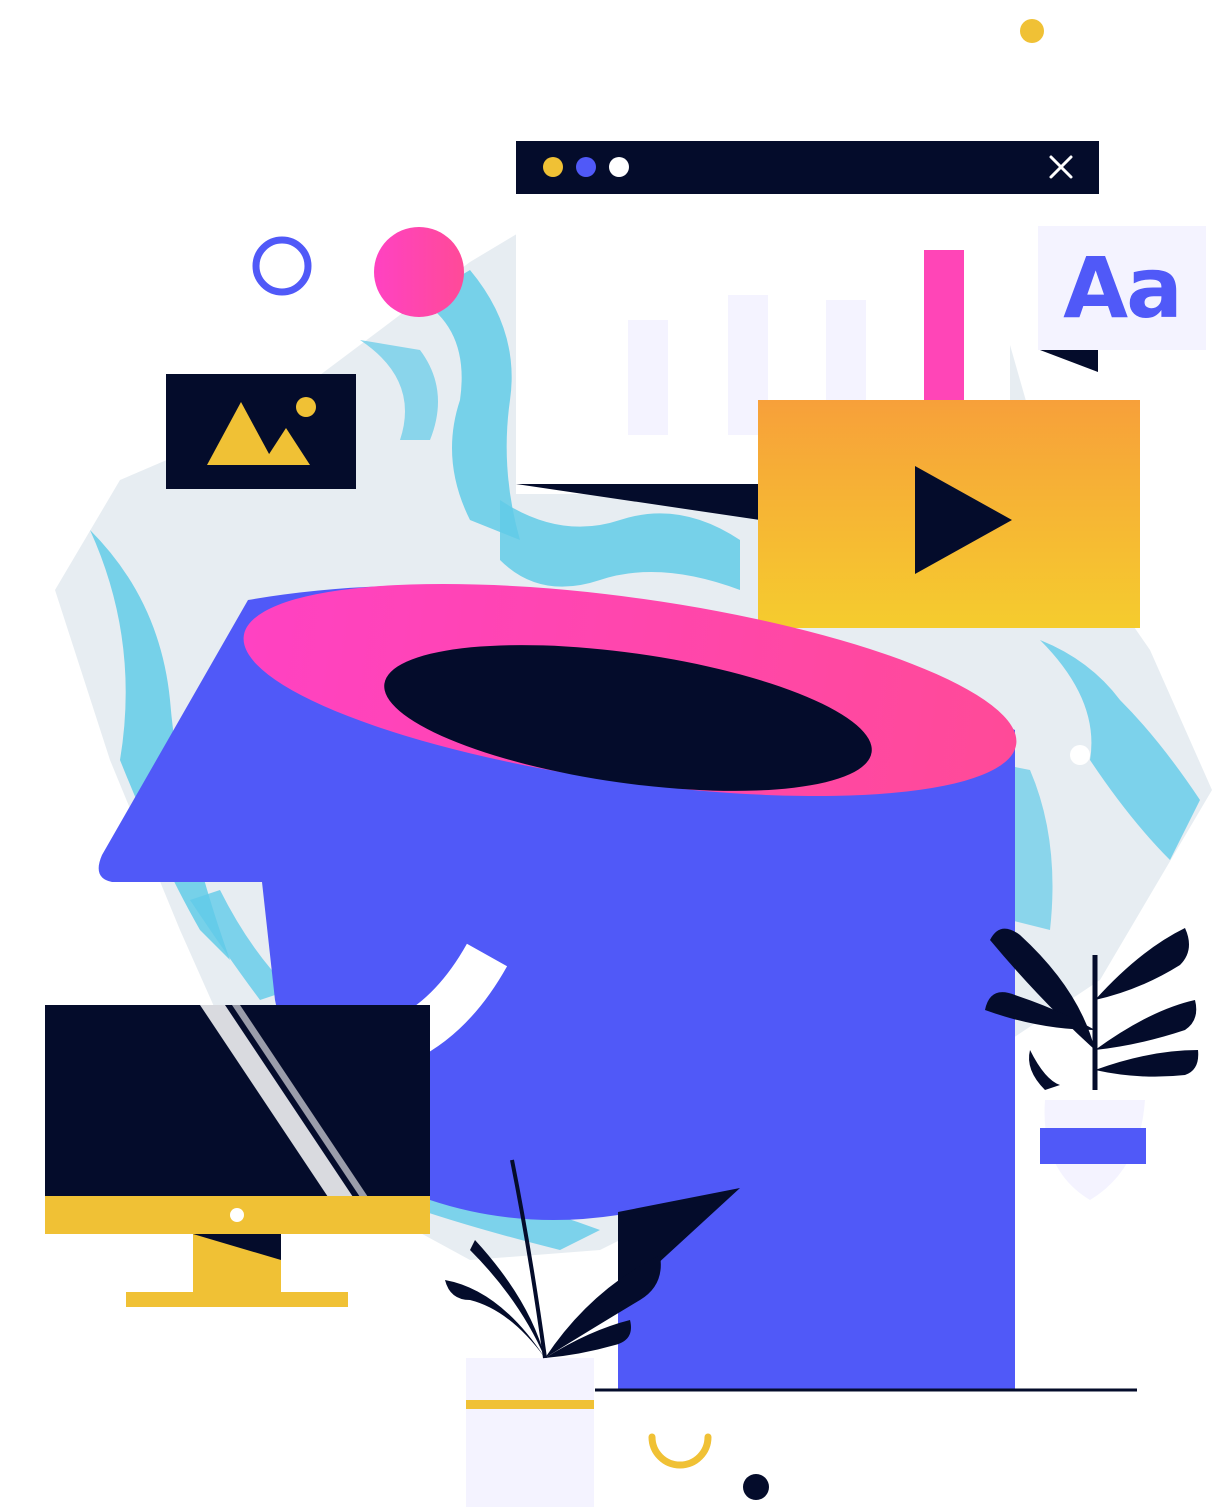 Image resolution: width=1215 pixels, height=1507 pixels. Describe the element at coordinates (1069, 361) in the screenshot. I see `aa-card-shadow` at that location.